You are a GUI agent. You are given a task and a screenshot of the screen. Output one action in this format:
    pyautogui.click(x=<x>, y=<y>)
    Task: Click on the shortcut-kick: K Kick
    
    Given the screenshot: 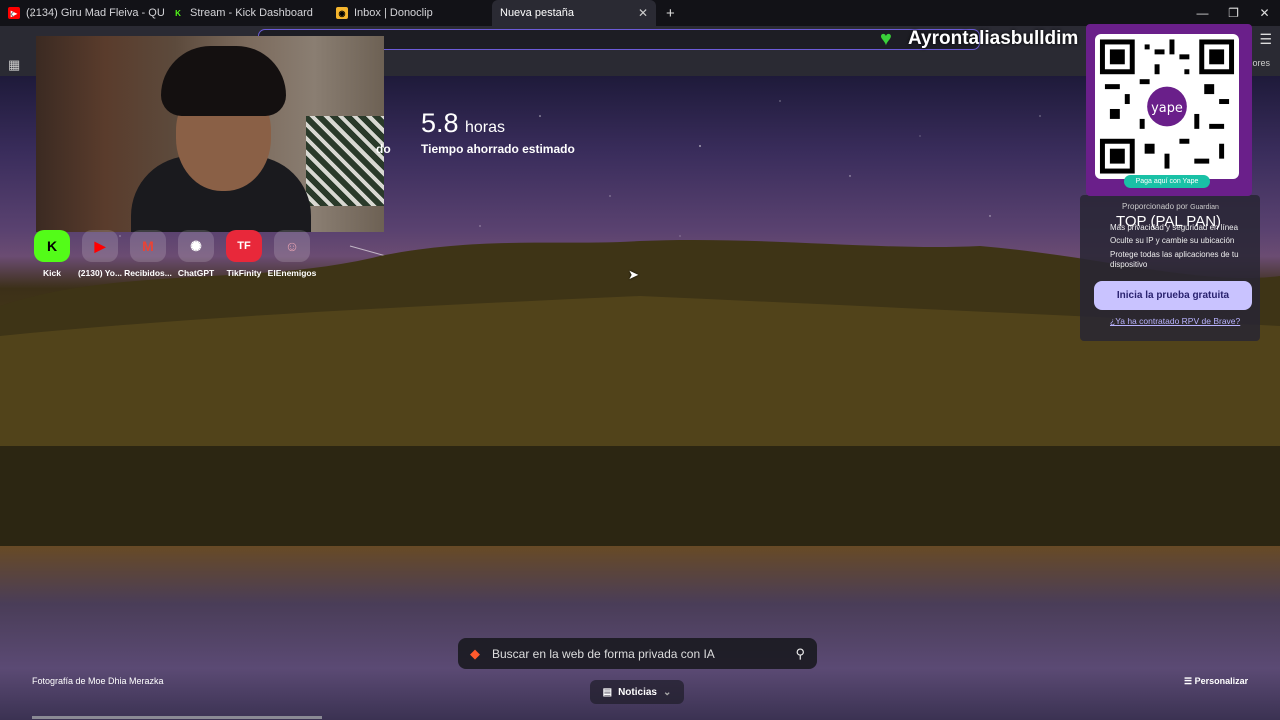 What is the action you would take?
    pyautogui.click(x=52, y=254)
    